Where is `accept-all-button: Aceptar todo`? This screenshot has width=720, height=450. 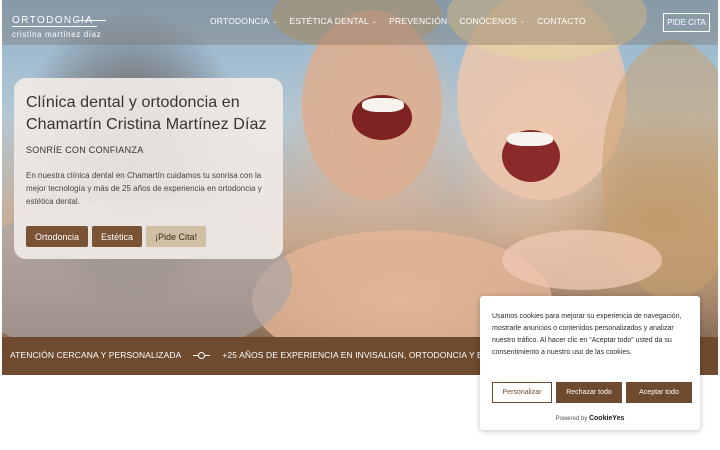
accept-all-button: Aceptar todo is located at coordinates (659, 392).